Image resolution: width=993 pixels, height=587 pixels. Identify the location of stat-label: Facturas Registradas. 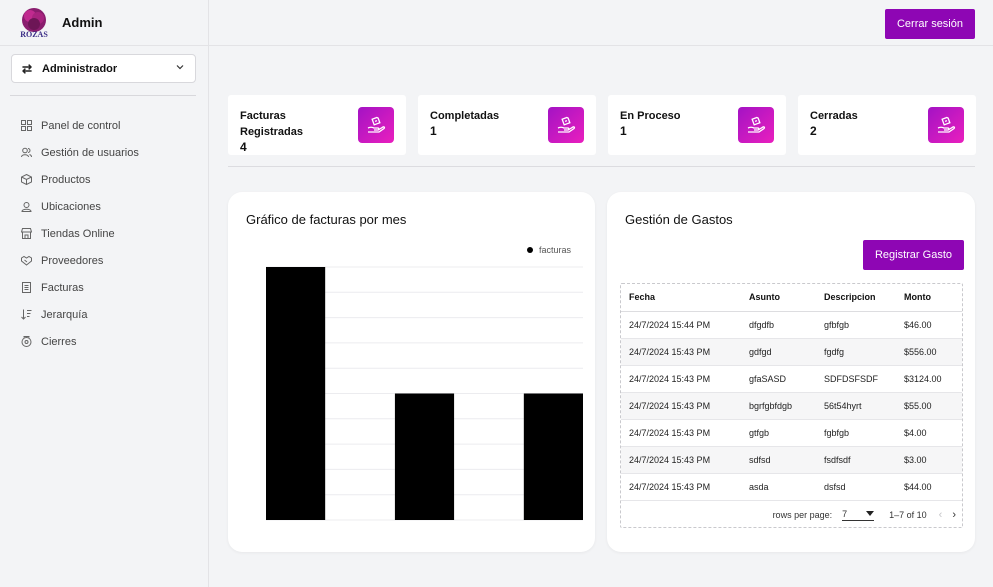
(271, 124).